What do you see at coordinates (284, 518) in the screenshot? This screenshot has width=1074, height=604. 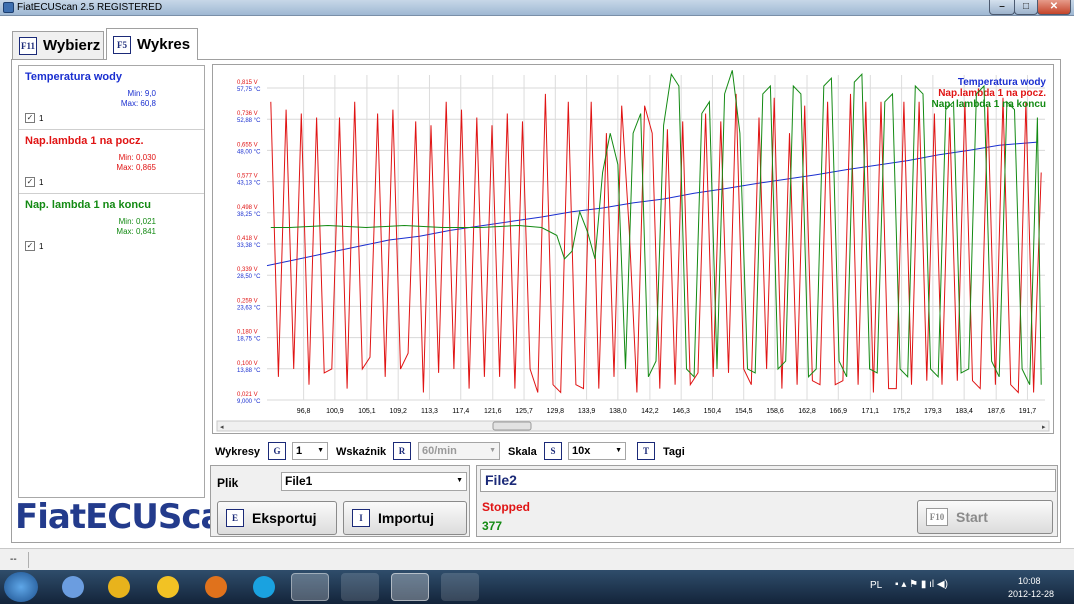 I see `export-label: Eksportuj` at bounding box center [284, 518].